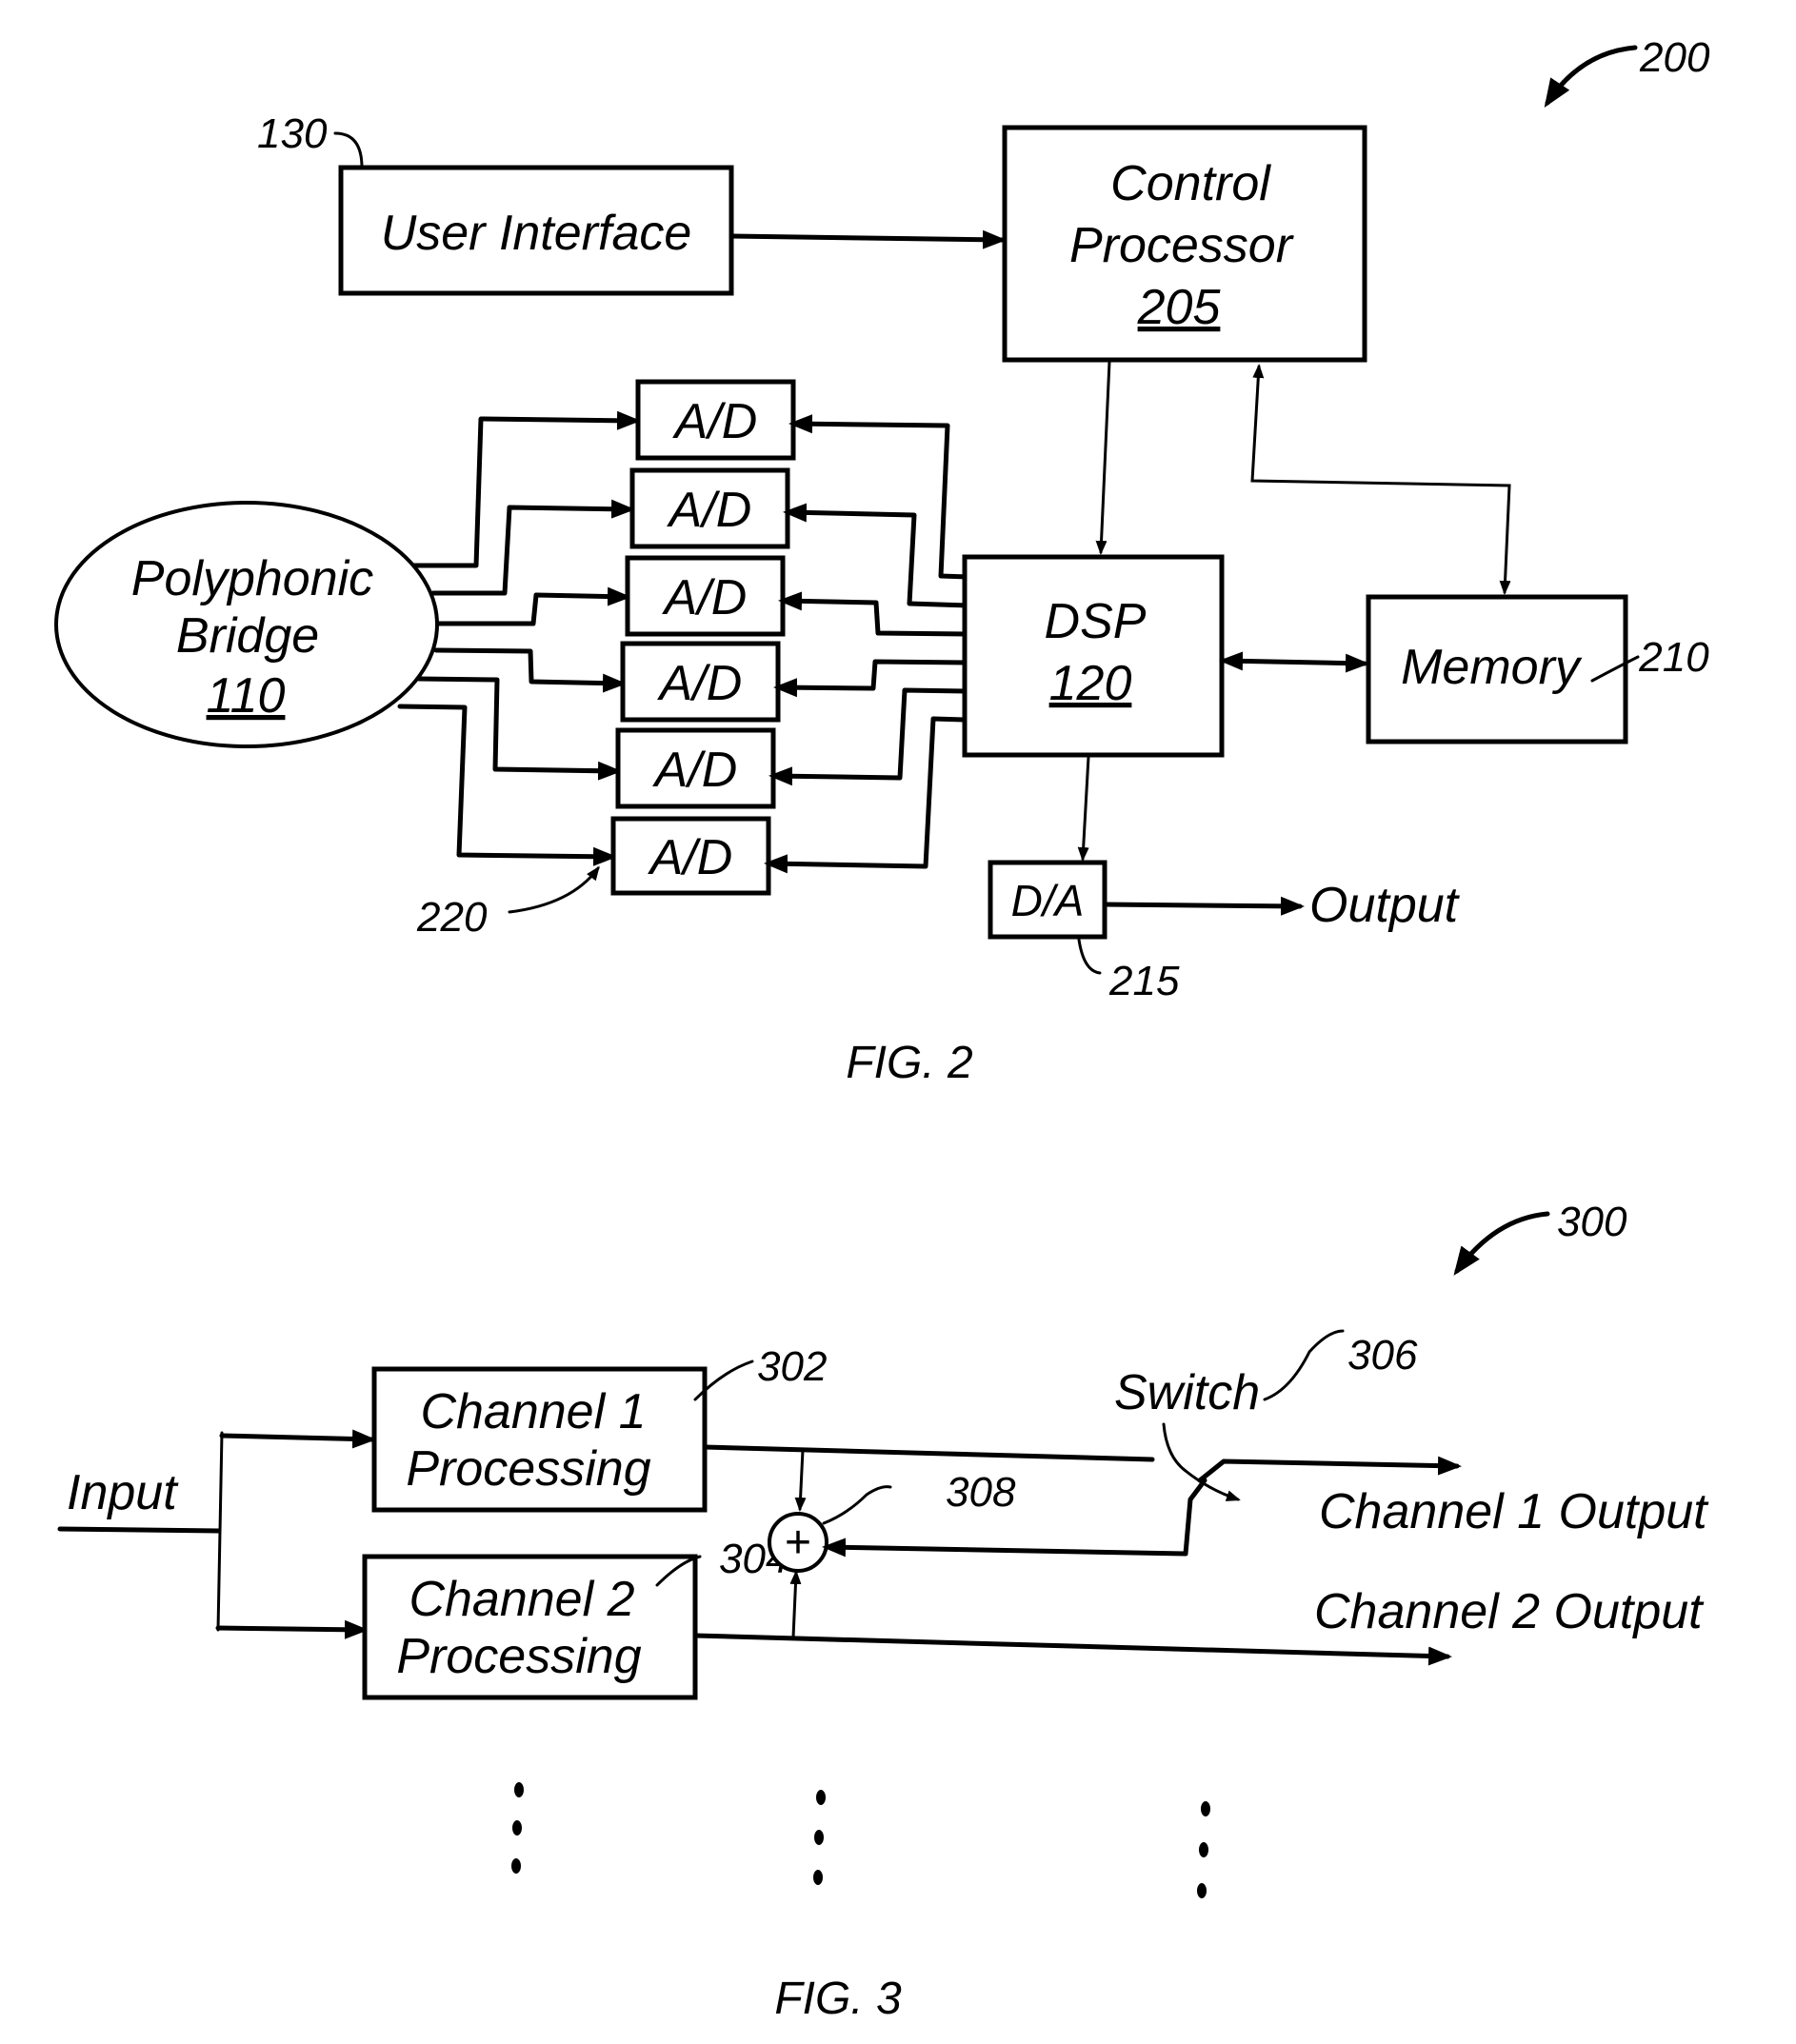 The width and height of the screenshot is (1796, 2044). I want to click on ad-converter-1: A/D, so click(715, 420).